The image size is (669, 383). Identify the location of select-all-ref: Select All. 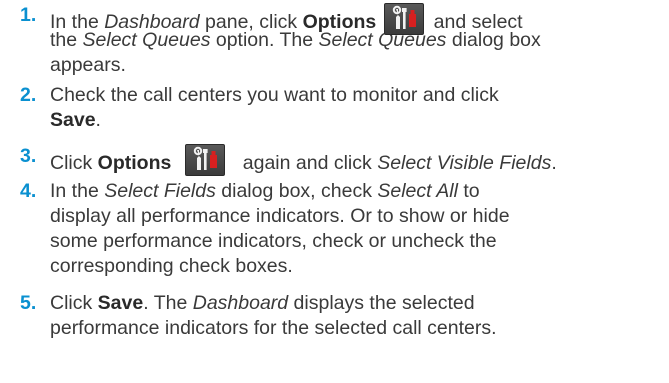
(417, 191).